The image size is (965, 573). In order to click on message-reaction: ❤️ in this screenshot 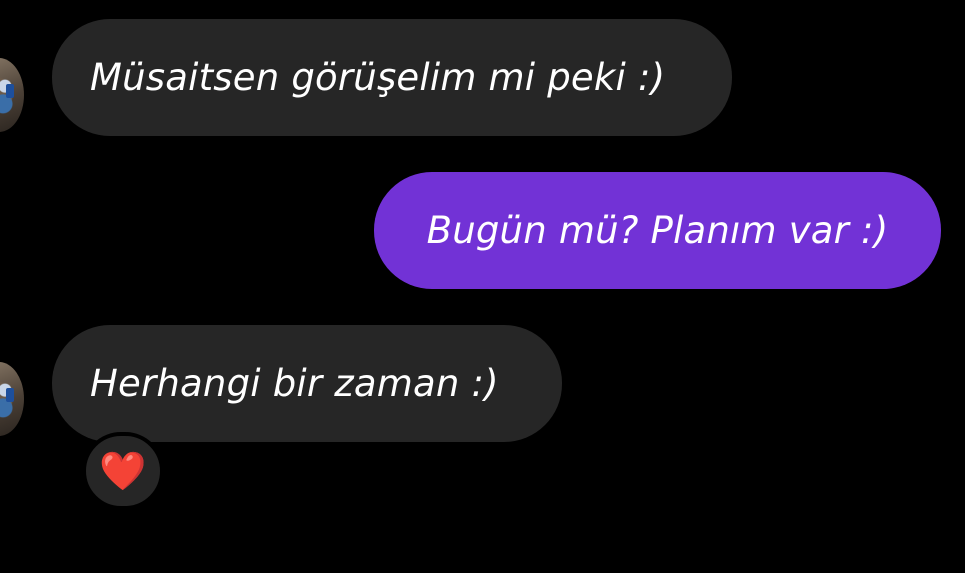, I will do `click(123, 471)`.